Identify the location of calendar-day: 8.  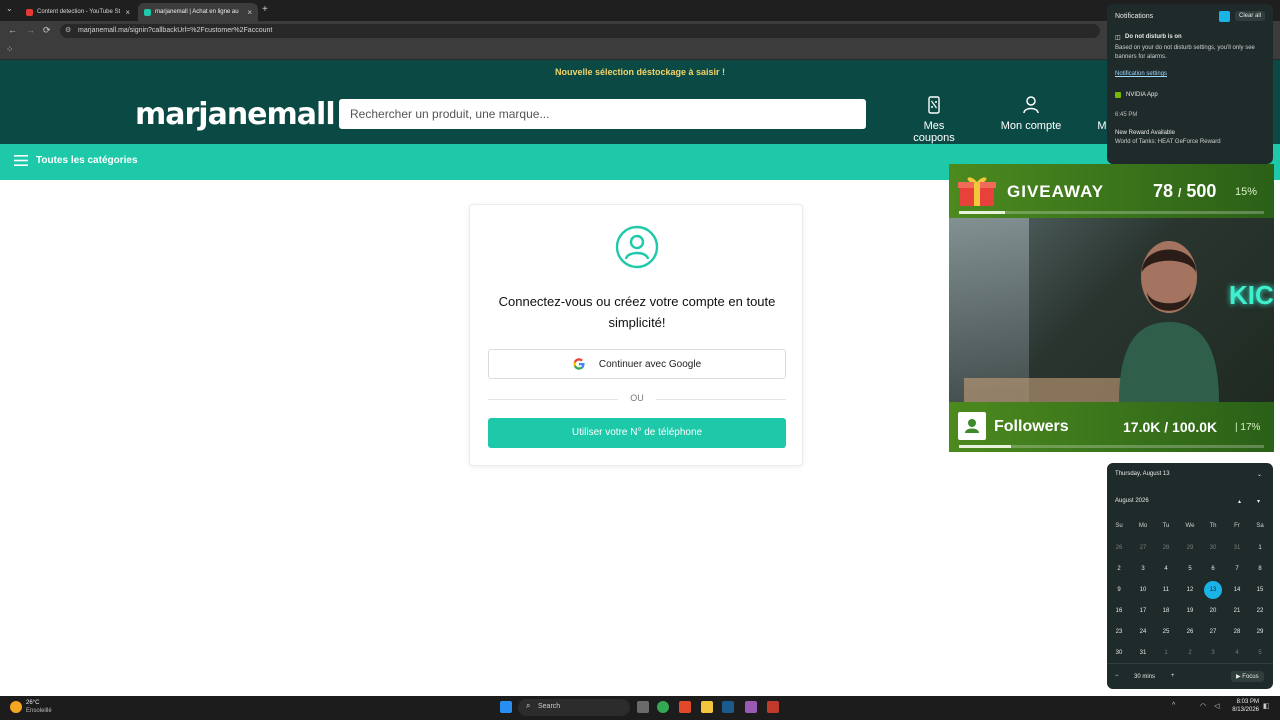
(1260, 569).